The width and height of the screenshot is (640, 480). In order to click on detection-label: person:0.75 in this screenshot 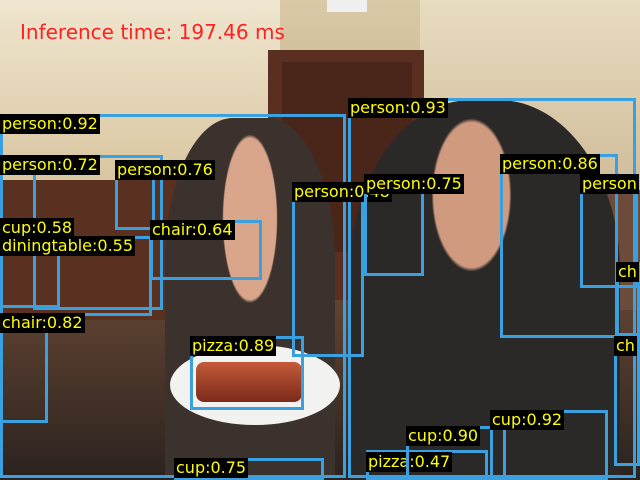, I will do `click(414, 184)`.